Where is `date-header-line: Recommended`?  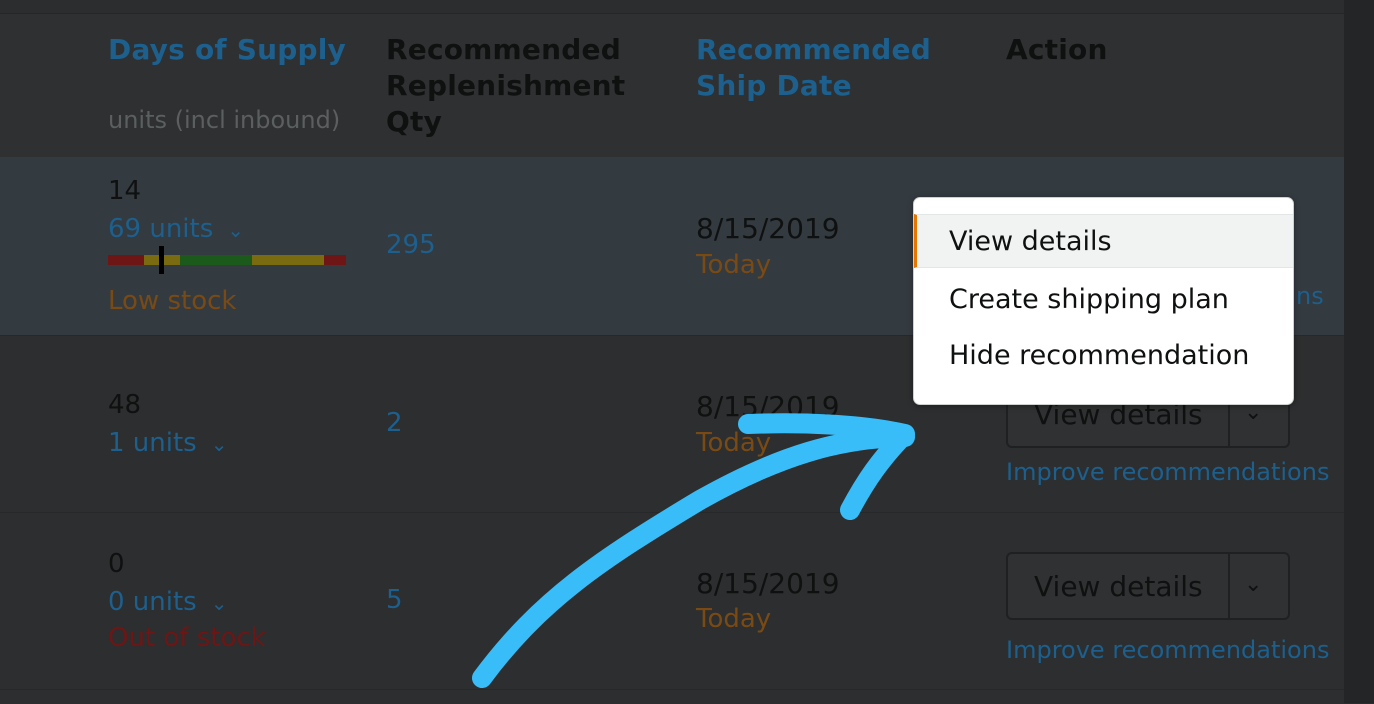
date-header-line: Recommended is located at coordinates (813, 49).